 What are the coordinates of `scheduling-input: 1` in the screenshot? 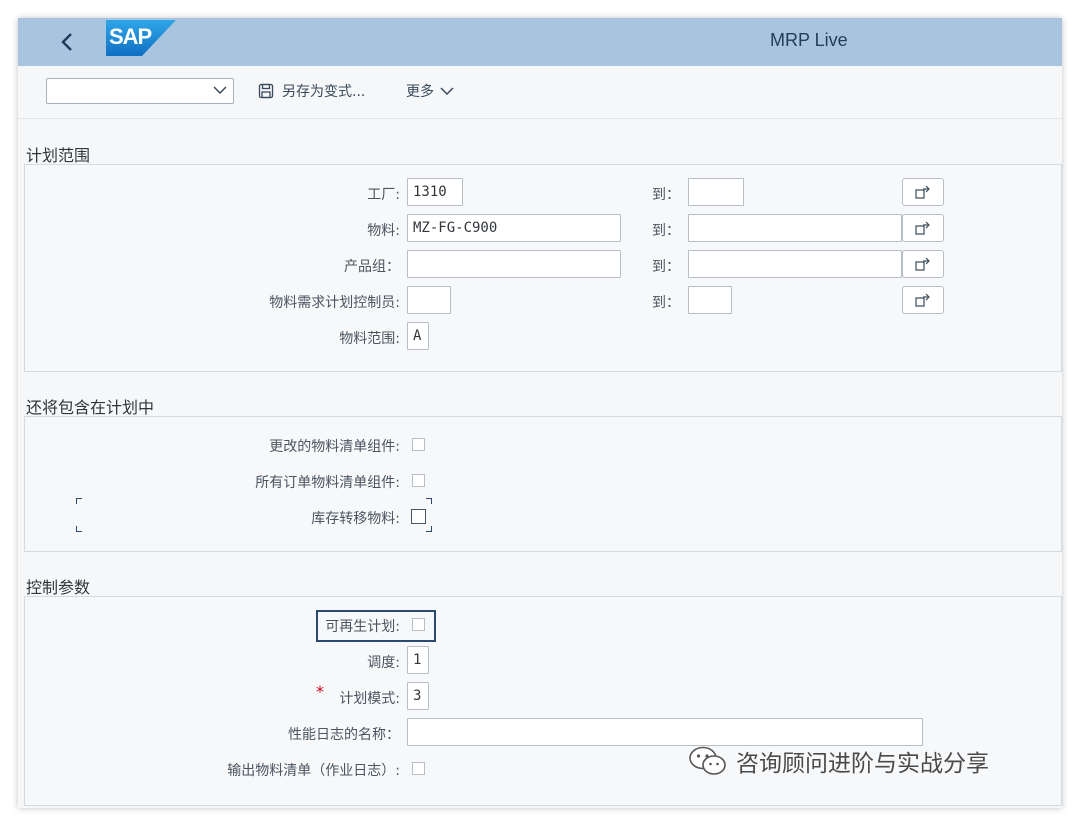 It's located at (418, 660).